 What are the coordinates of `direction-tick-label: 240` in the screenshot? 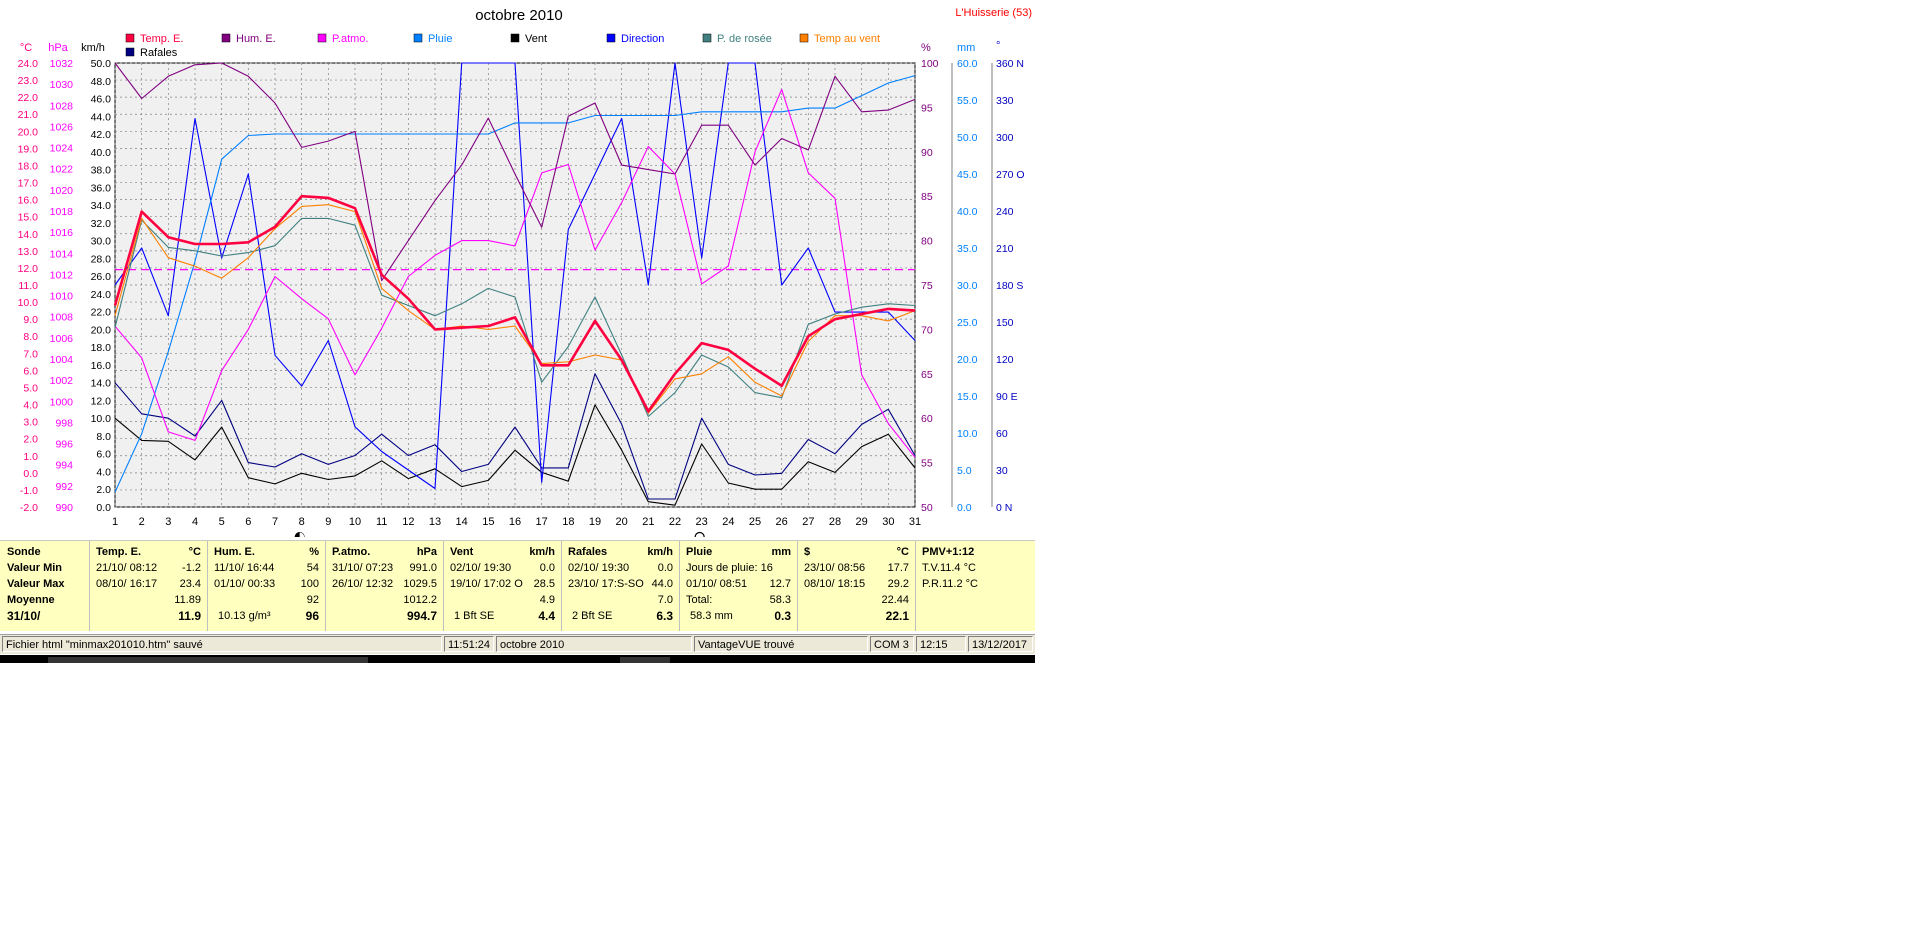 It's located at (1005, 212).